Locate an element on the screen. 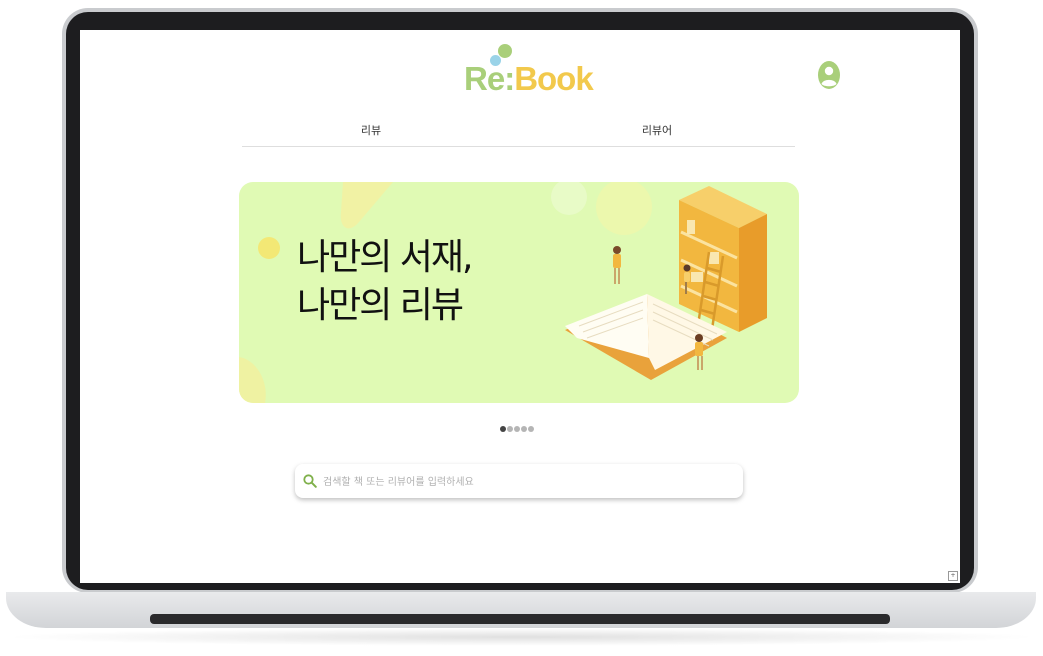  laptop-keyboard-edge is located at coordinates (520, 619).